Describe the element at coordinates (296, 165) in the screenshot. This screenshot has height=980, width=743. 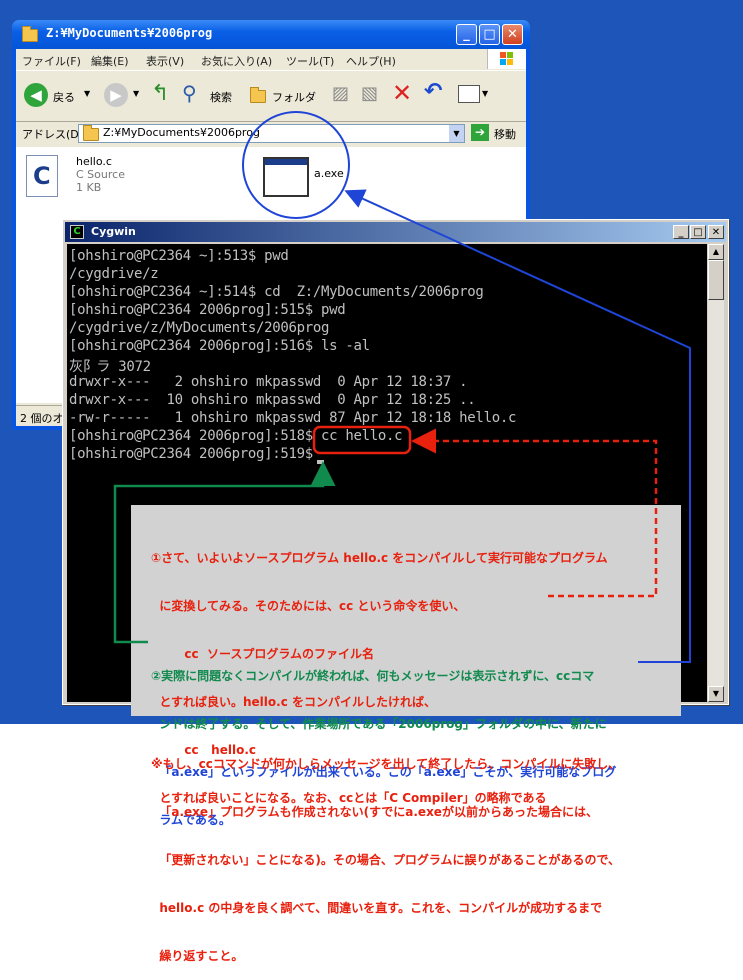
I see `highlight-circle-a-exe` at that location.